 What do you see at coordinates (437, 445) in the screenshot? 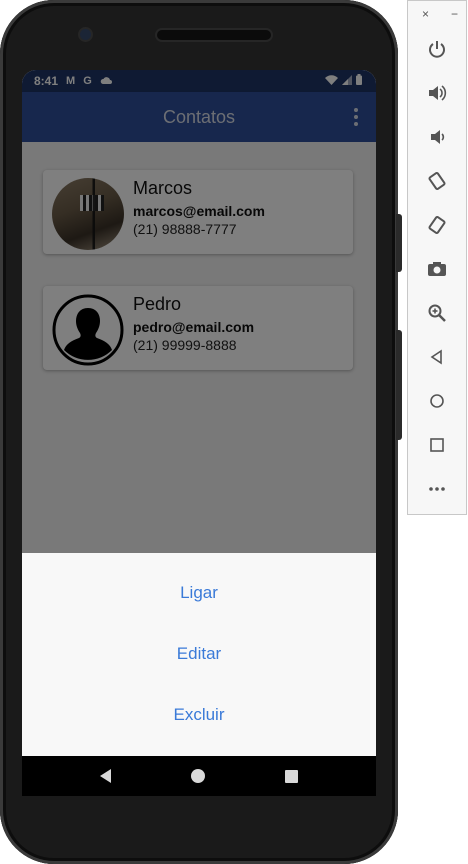
I see `overview-icon` at bounding box center [437, 445].